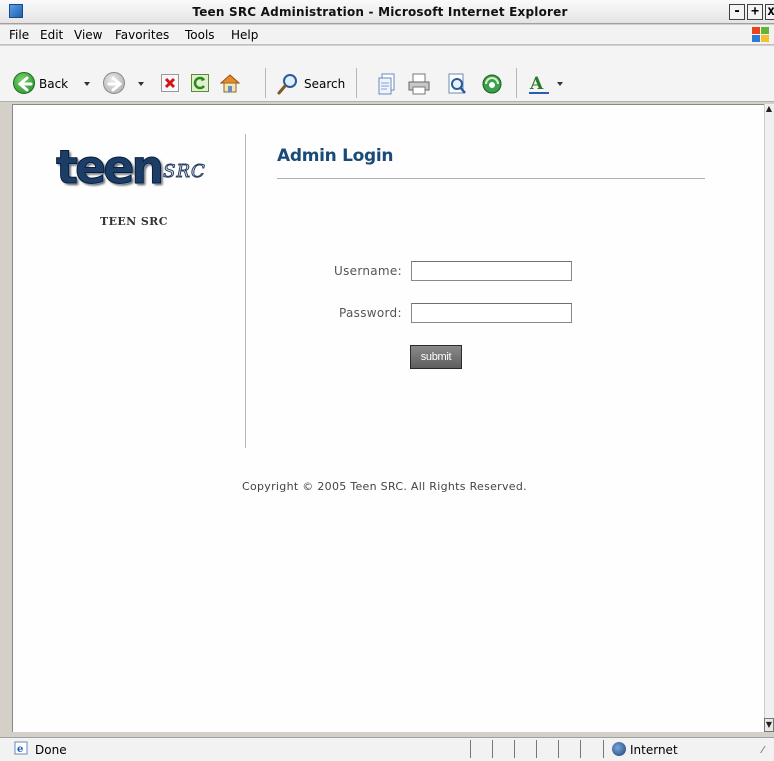 Image resolution: width=774 pixels, height=761 pixels. I want to click on forward-dropdown-icon, so click(141, 84).